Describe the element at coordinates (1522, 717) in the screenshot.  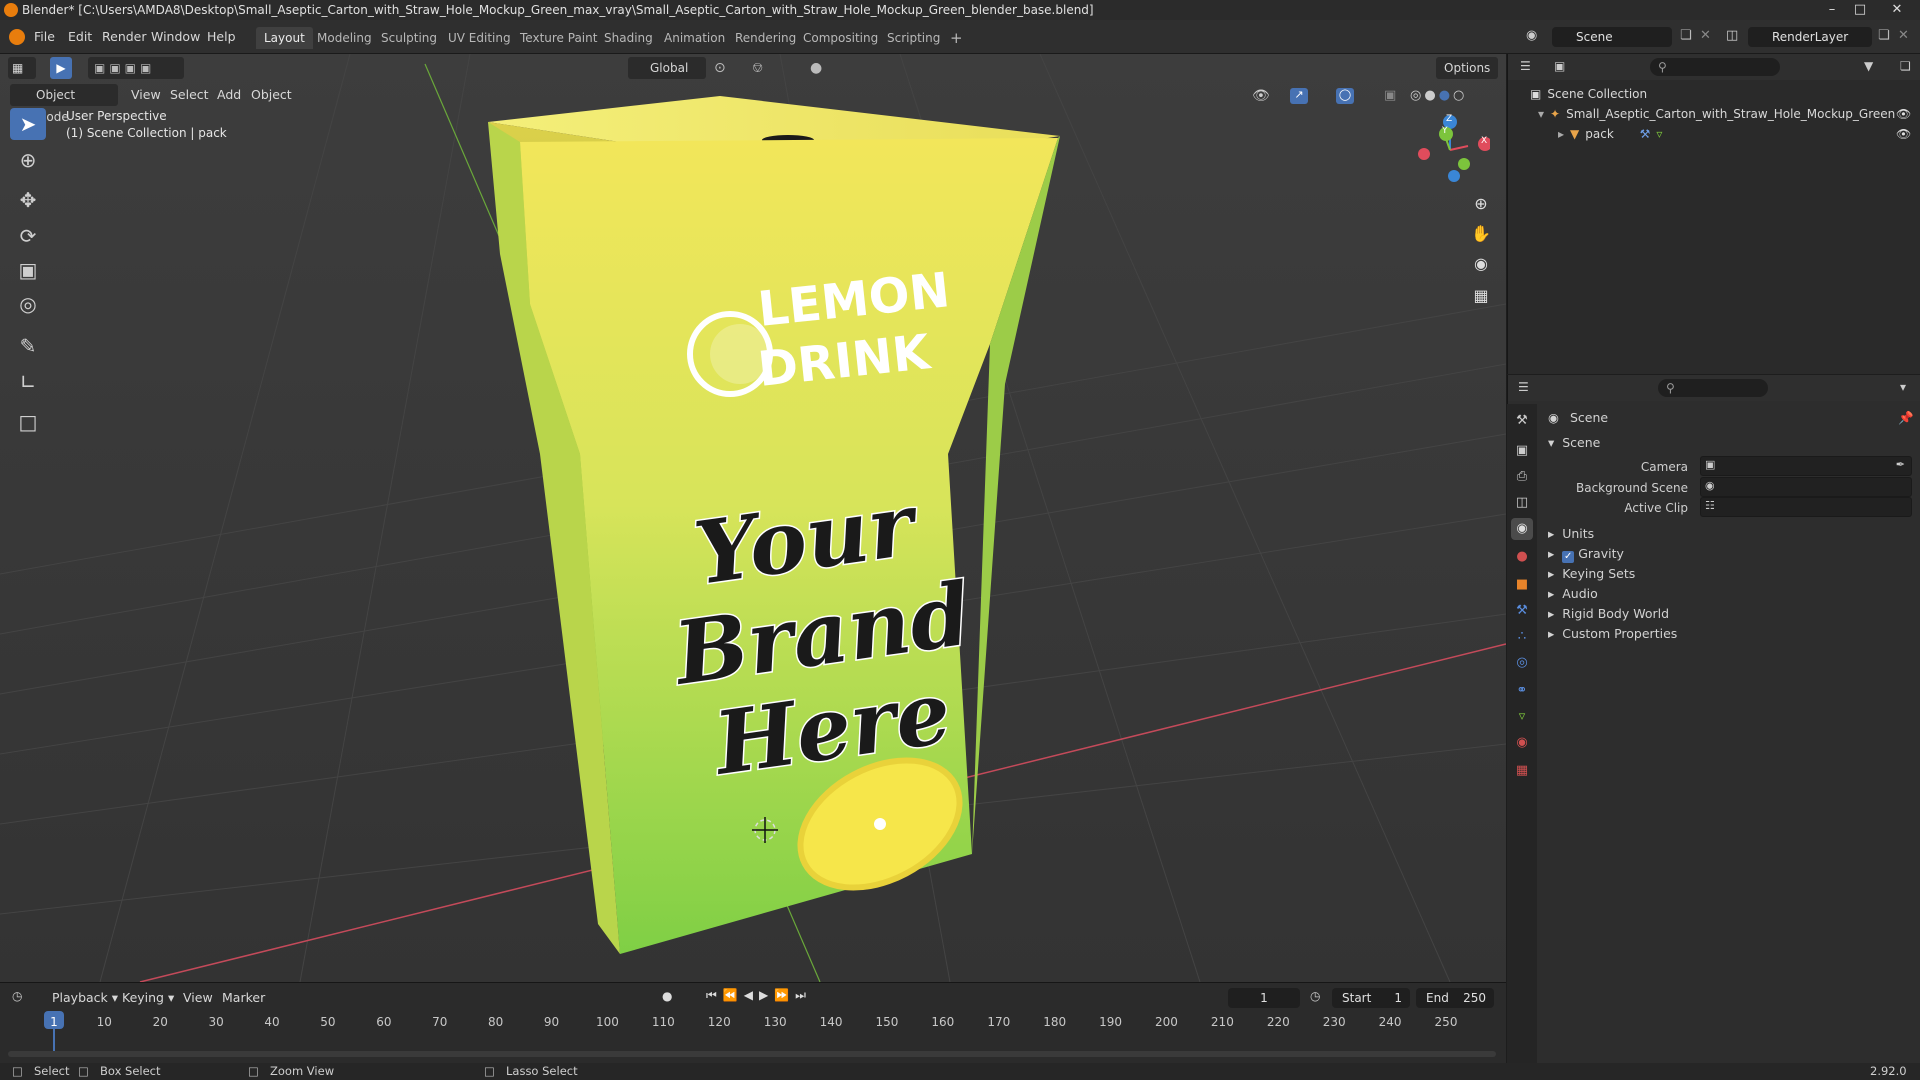
I see `data-tab-icon: ▿` at that location.